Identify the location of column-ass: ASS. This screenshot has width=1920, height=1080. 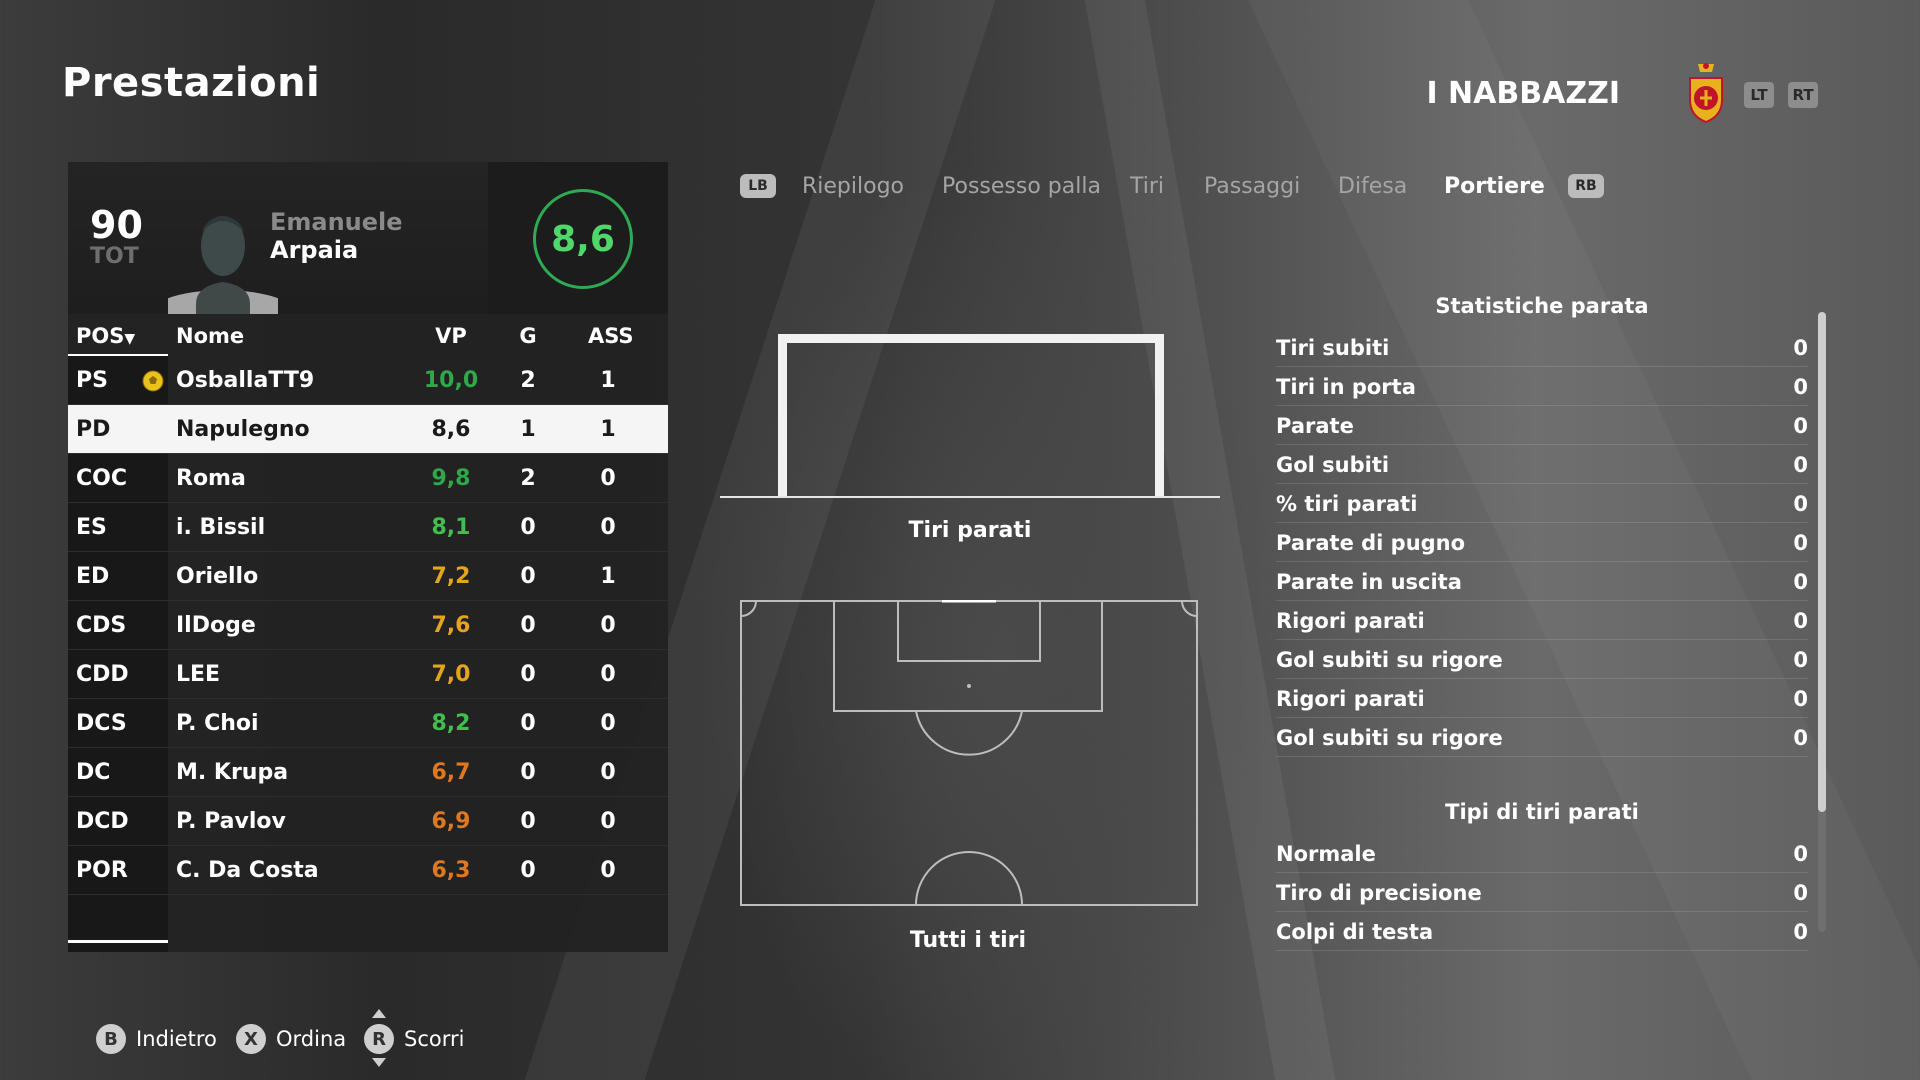
(611, 336).